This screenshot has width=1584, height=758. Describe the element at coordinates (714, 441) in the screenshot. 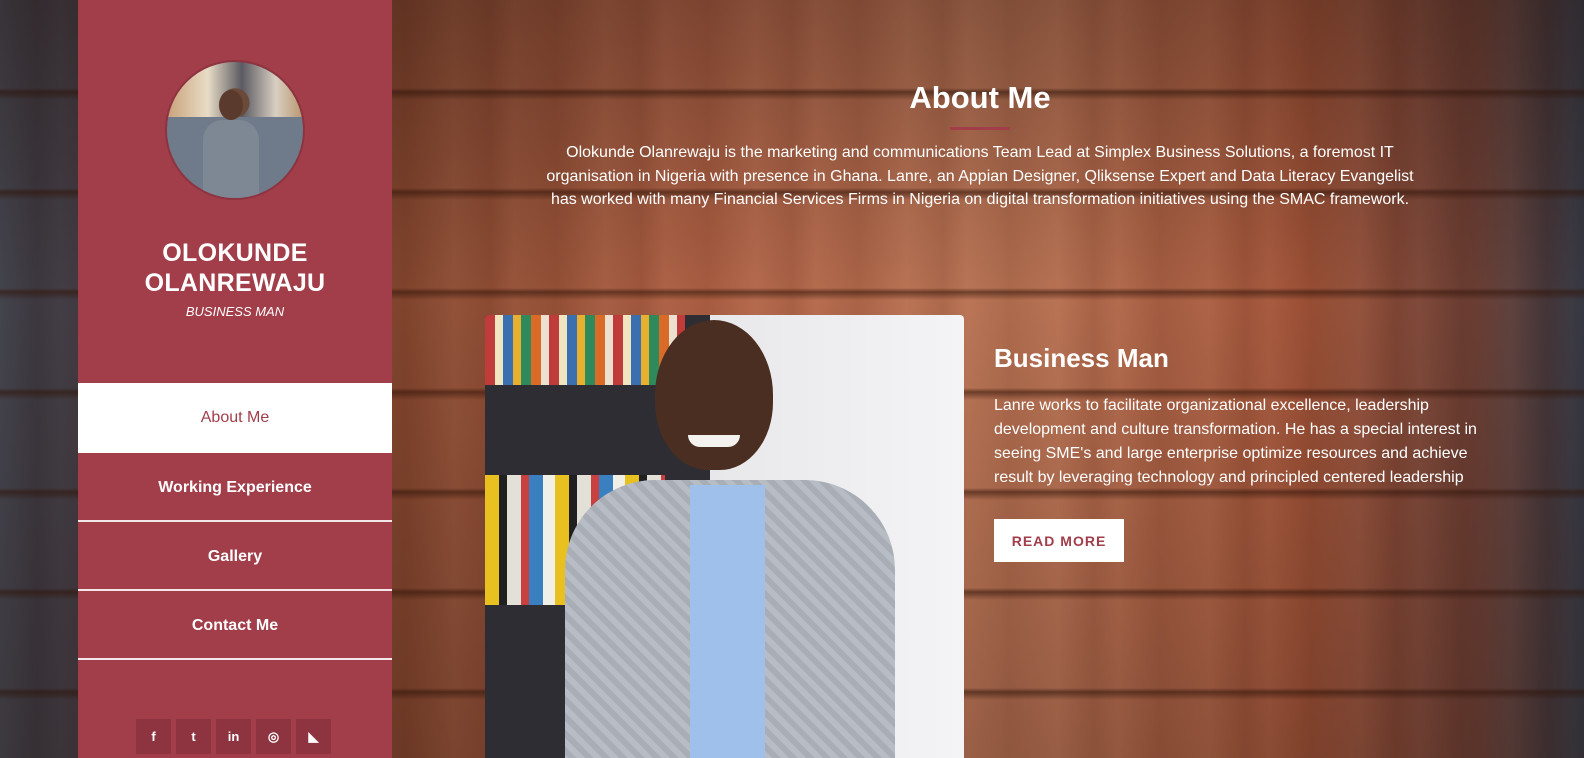

I see `photo-person-smile` at that location.